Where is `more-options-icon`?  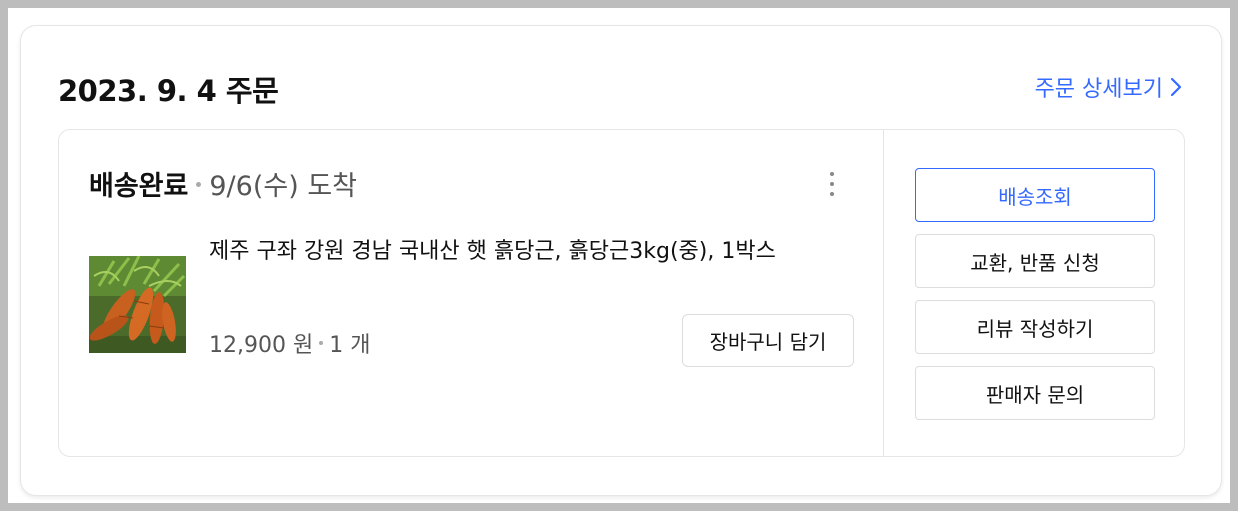 more-options-icon is located at coordinates (832, 184).